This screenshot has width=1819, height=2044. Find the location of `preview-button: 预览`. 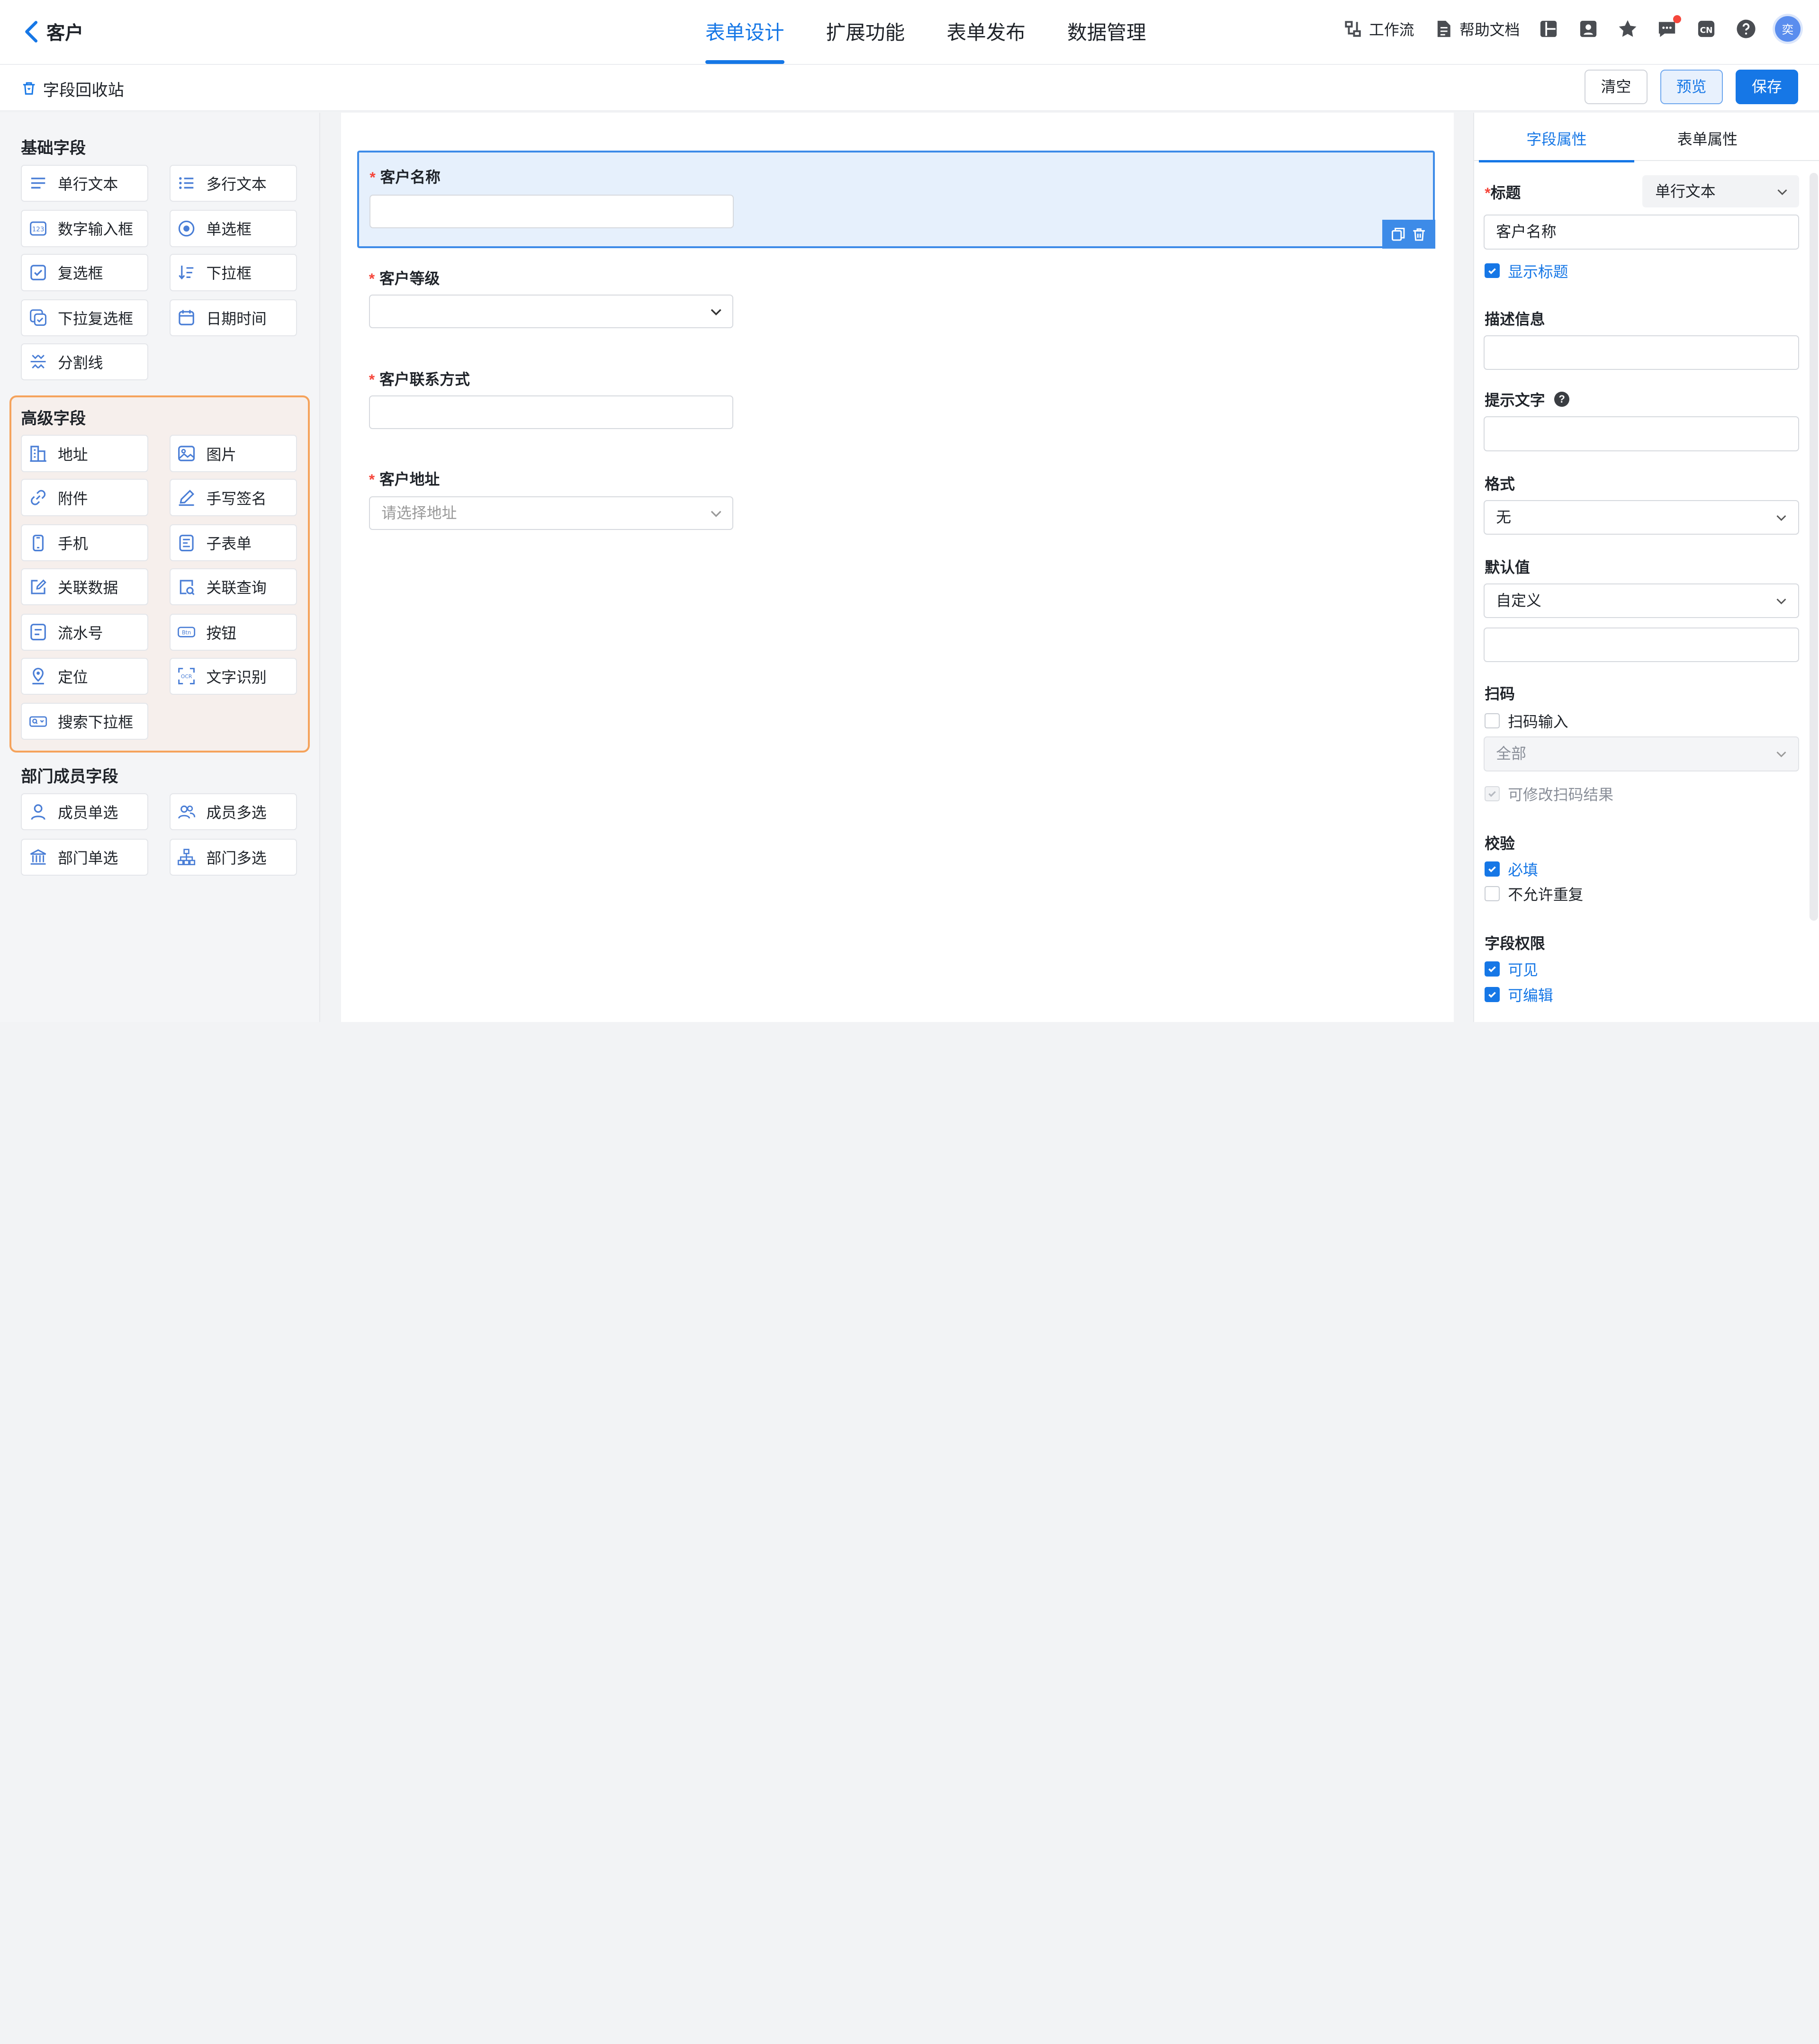

preview-button: 预览 is located at coordinates (1691, 87).